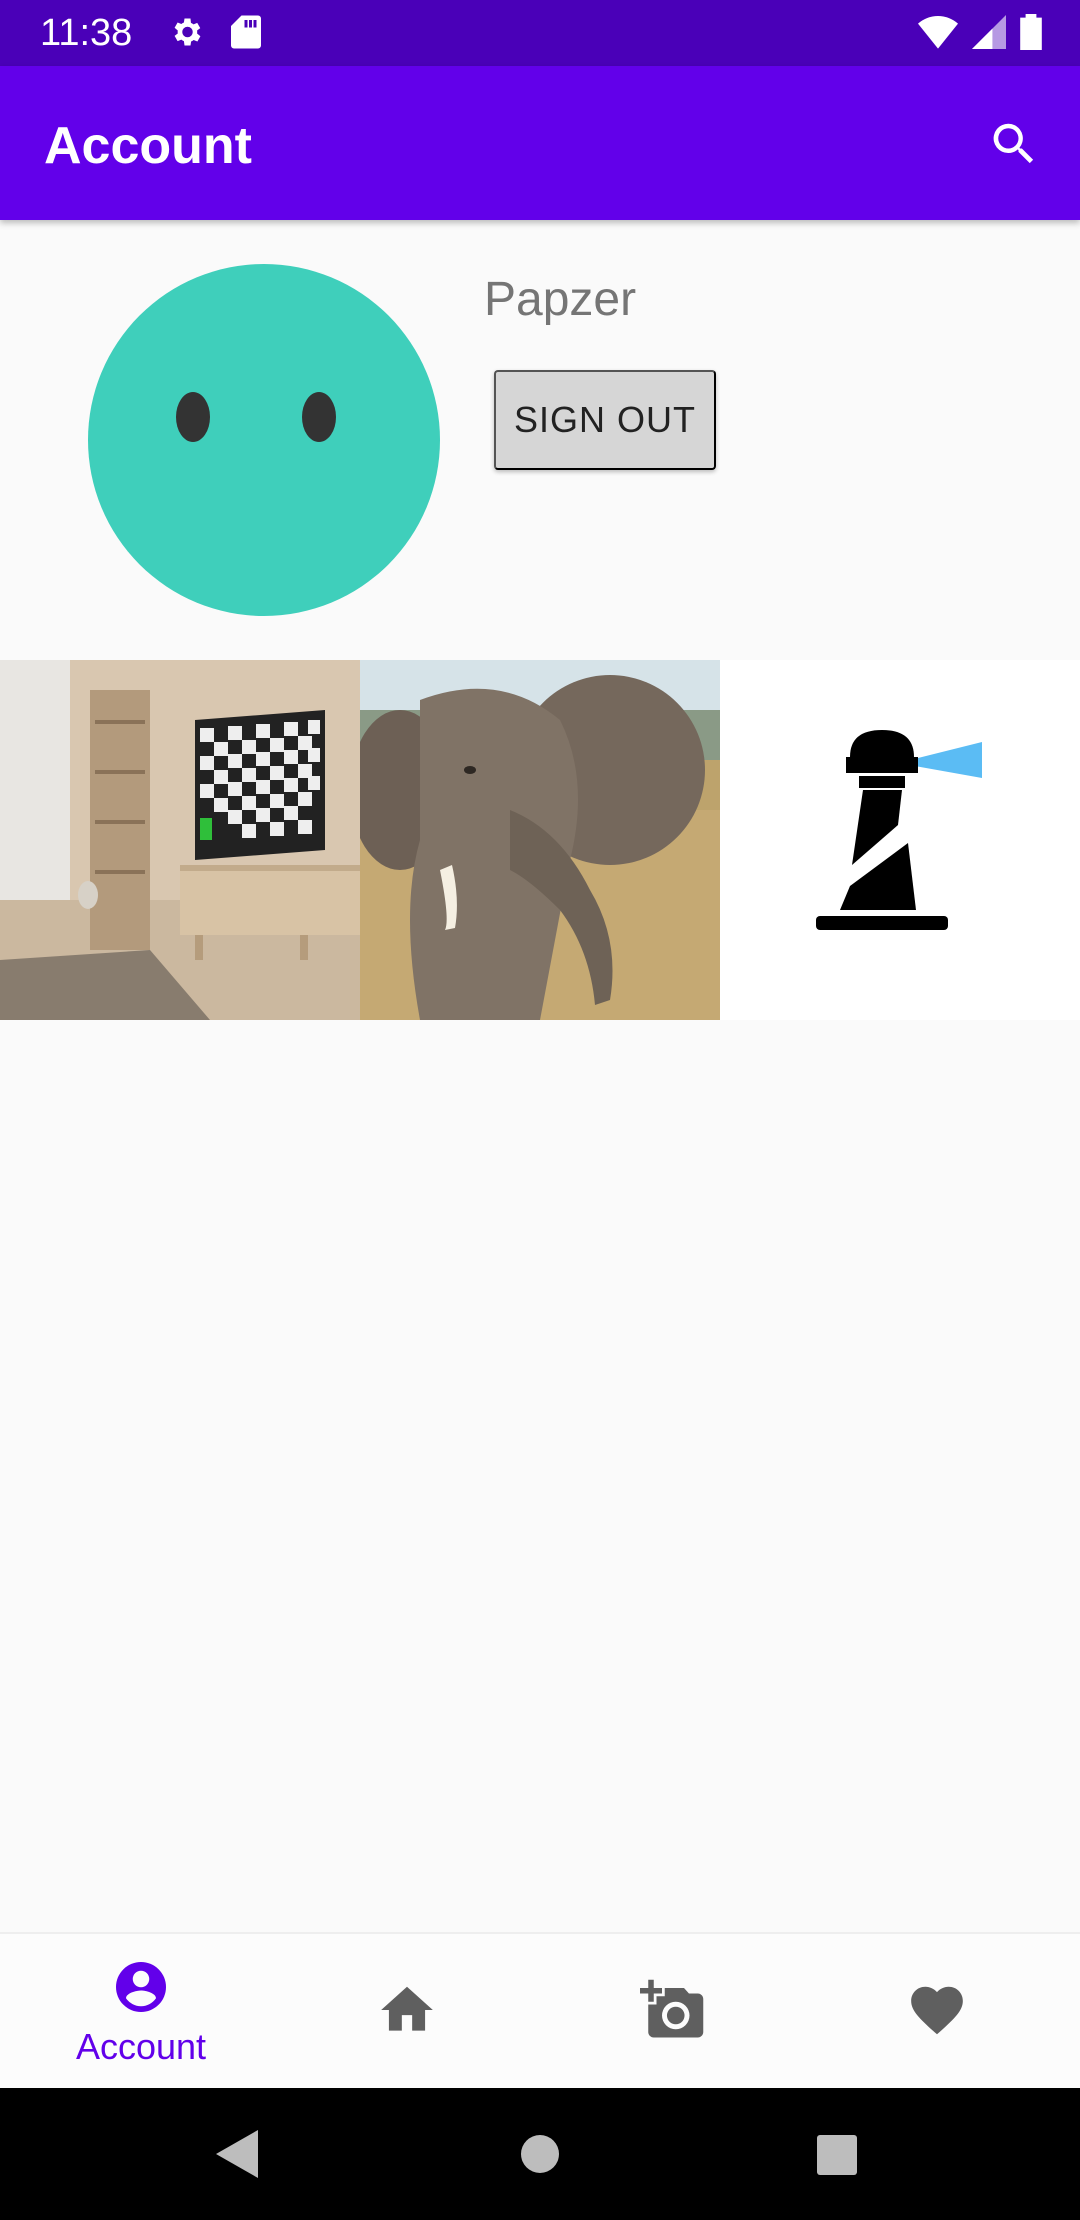  What do you see at coordinates (540, 143) in the screenshot?
I see `app-bar: Account` at bounding box center [540, 143].